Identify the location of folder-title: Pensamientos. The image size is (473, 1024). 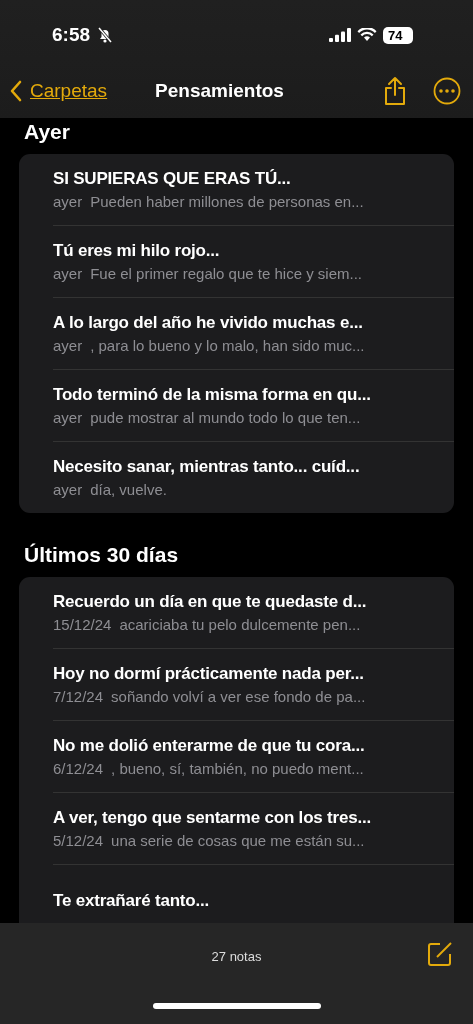
(220, 91).